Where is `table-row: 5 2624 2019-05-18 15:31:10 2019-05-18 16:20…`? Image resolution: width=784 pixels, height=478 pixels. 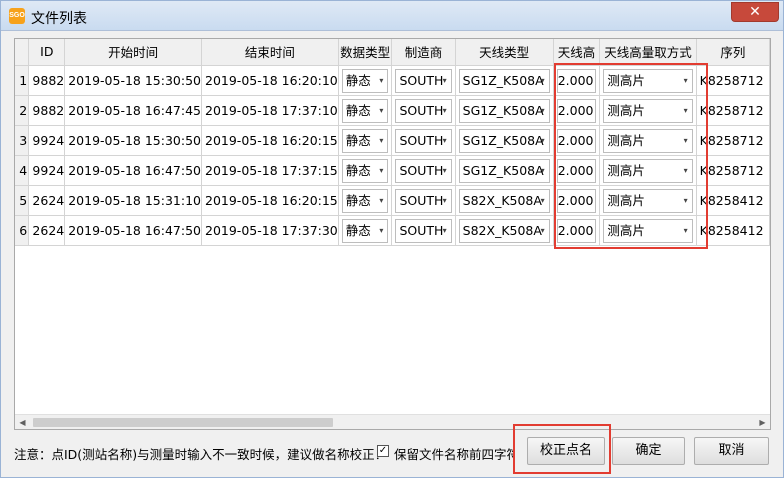
table-row: 5 2624 2019-05-18 15:31:10 2019-05-18 16:20… is located at coordinates (392, 200).